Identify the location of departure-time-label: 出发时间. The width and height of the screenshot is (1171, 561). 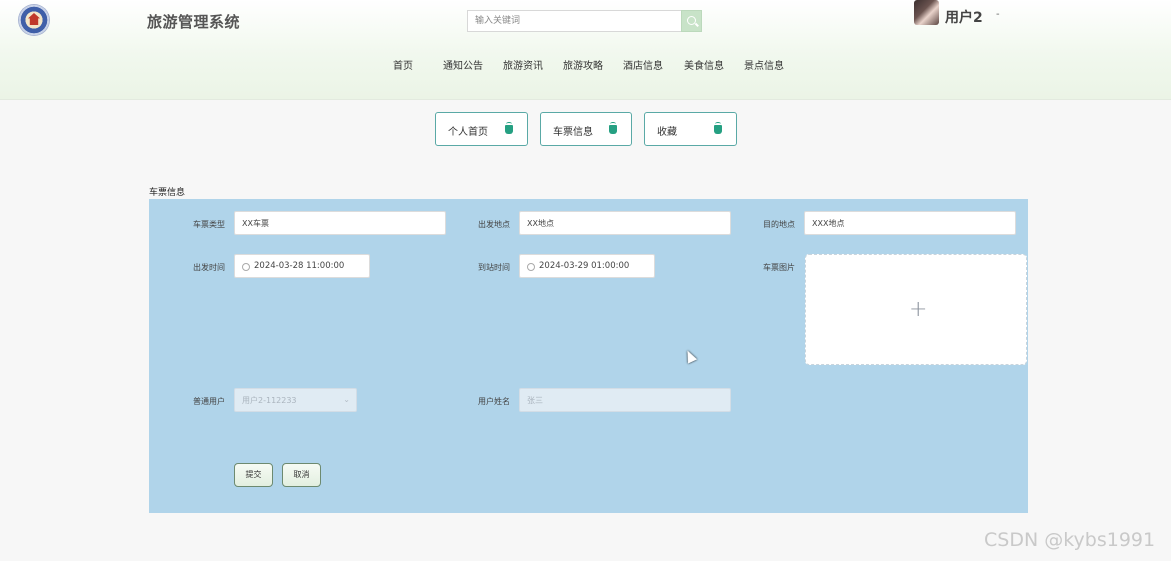
(209, 267).